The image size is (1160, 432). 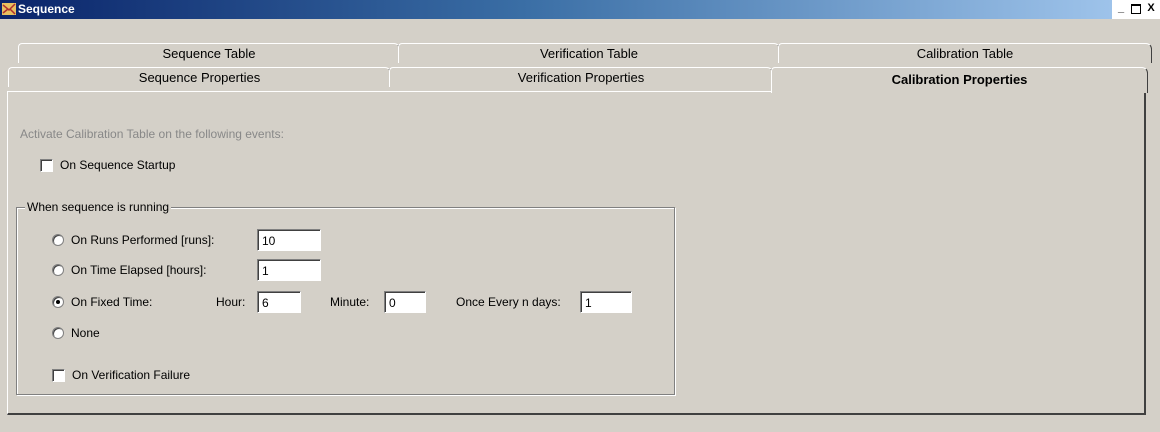 I want to click on radio-none: None, so click(x=76, y=333).